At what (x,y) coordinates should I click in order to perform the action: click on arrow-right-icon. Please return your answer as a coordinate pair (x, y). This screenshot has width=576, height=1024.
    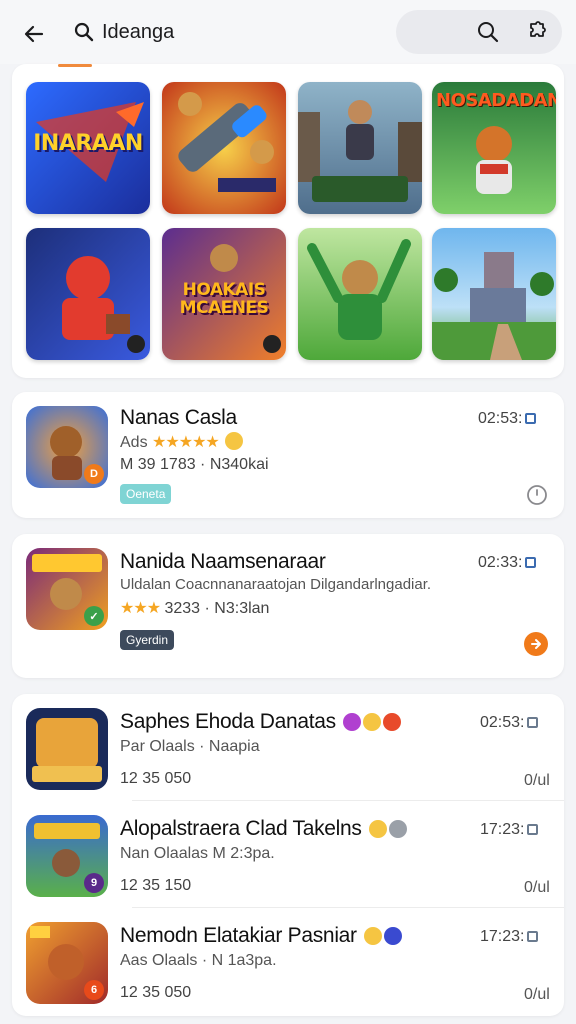
    Looking at the image, I should click on (536, 644).